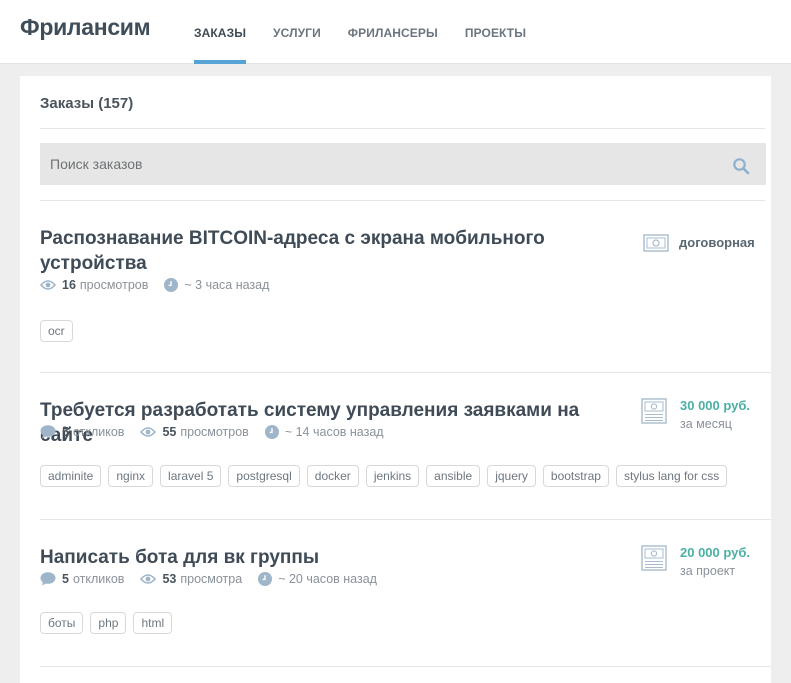  I want to click on tag: adminite, so click(71, 476).